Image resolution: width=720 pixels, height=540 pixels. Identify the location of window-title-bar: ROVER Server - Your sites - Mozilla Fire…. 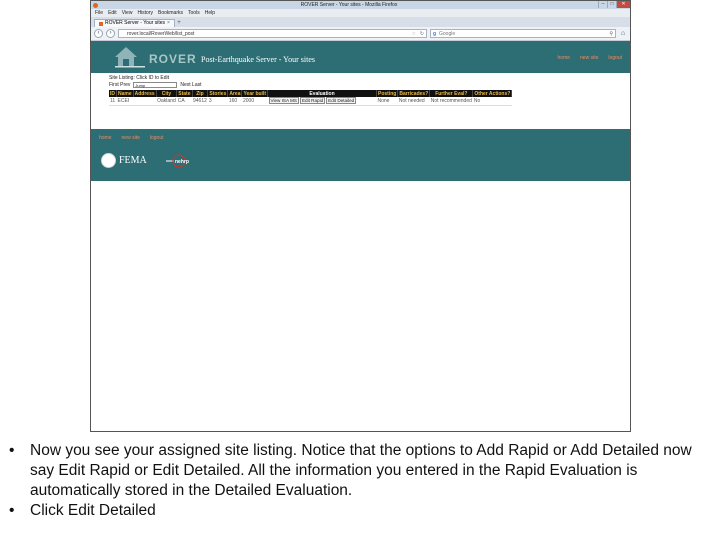
(360, 5).